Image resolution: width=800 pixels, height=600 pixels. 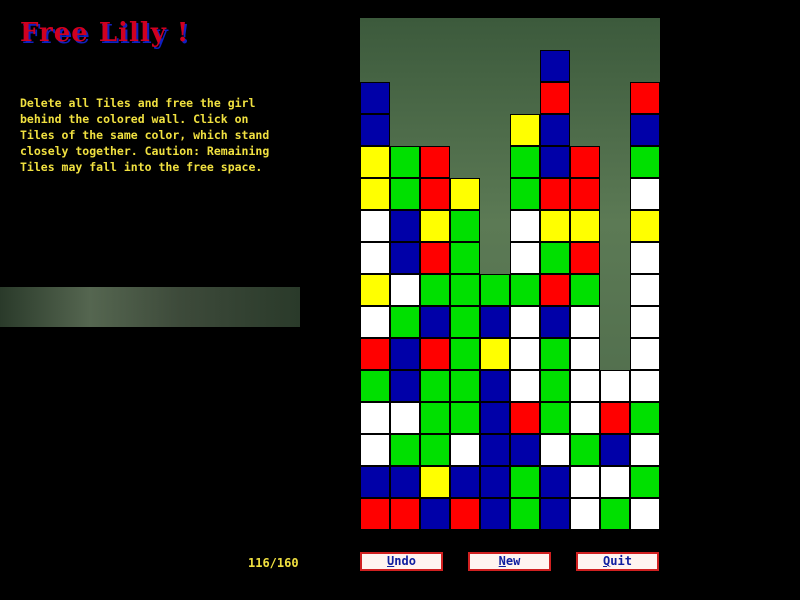 What do you see at coordinates (617, 561) in the screenshot?
I see `quit-button: Quit` at bounding box center [617, 561].